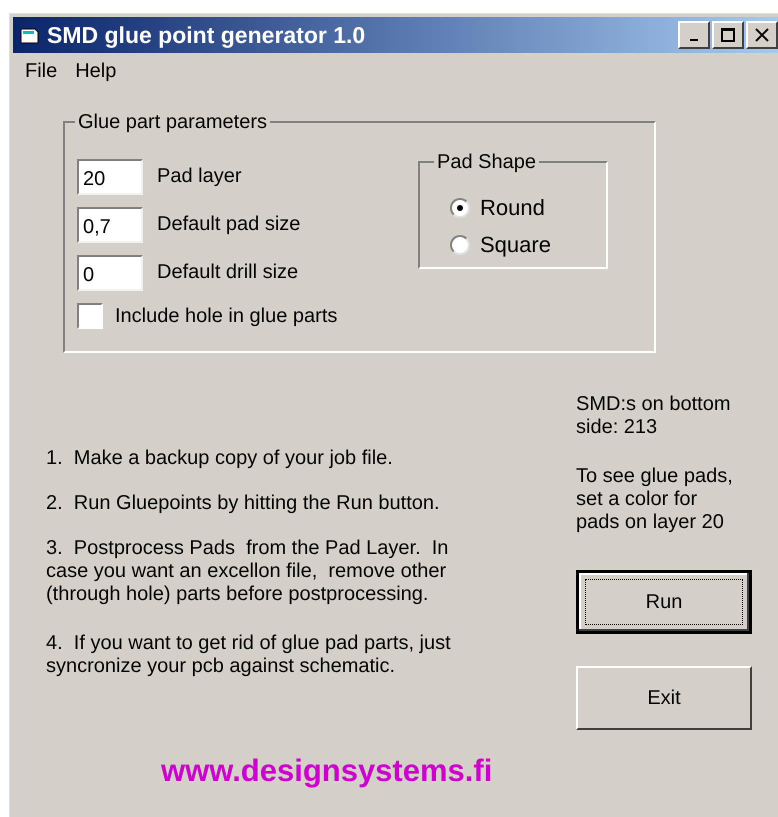  I want to click on close-button, so click(762, 35).